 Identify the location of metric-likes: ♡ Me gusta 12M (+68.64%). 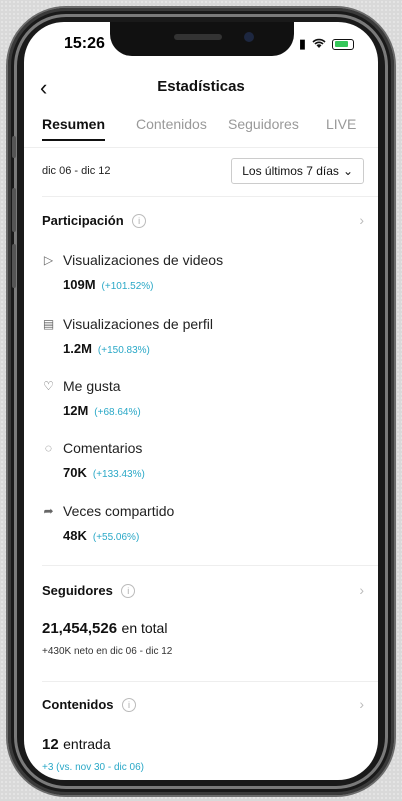
(203, 399).